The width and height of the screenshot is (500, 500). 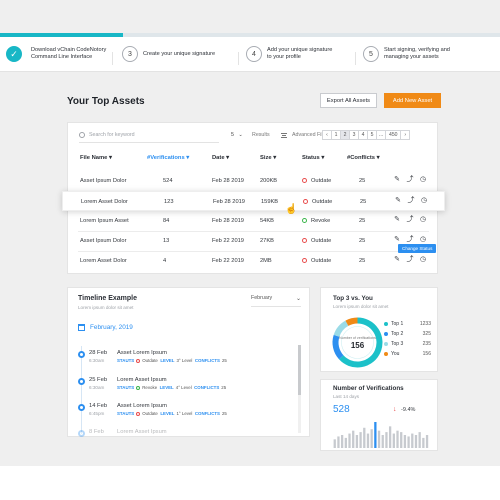 What do you see at coordinates (166, 241) in the screenshot?
I see `verifications-cell: 13` at bounding box center [166, 241].